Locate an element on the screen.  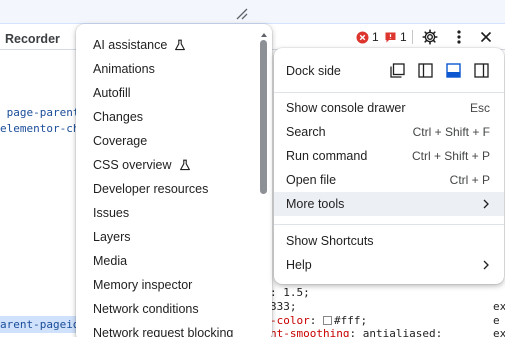
menu-item-network-request-blocking: Network request blocking is located at coordinates (174, 329).